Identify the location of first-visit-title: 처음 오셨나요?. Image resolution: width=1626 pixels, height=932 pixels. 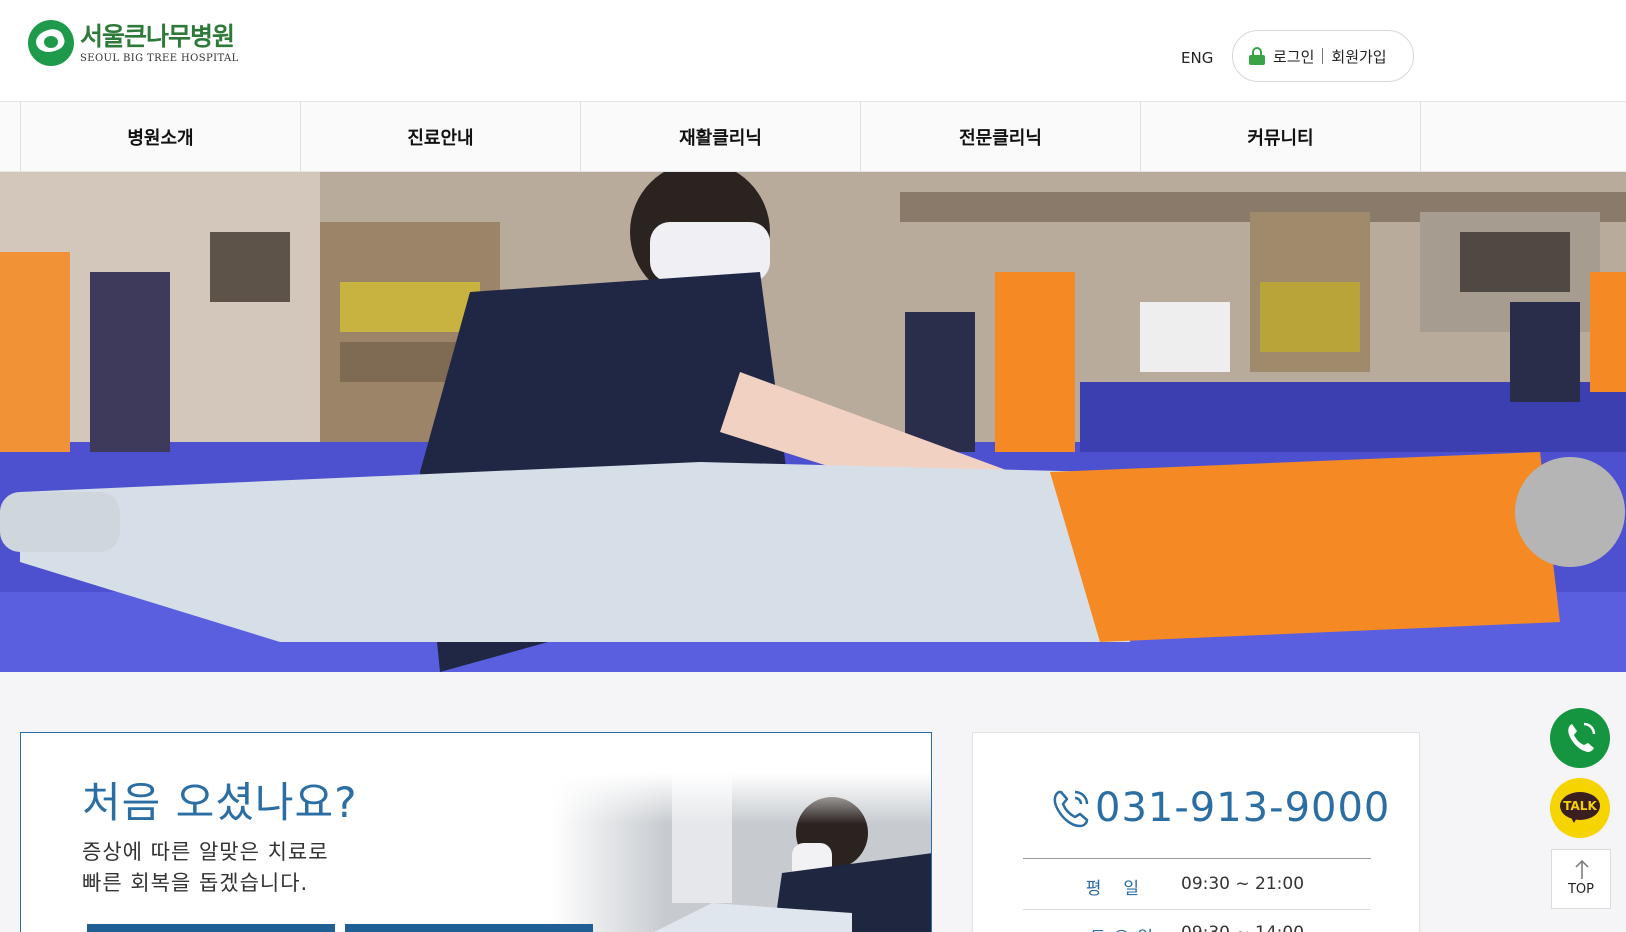
(220, 802).